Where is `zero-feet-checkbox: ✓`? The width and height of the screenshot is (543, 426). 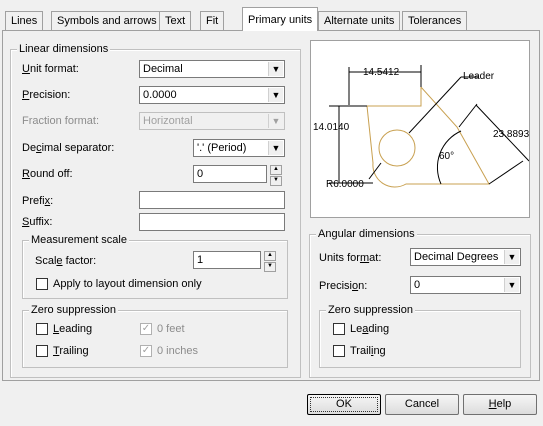 zero-feet-checkbox: ✓ is located at coordinates (146, 329).